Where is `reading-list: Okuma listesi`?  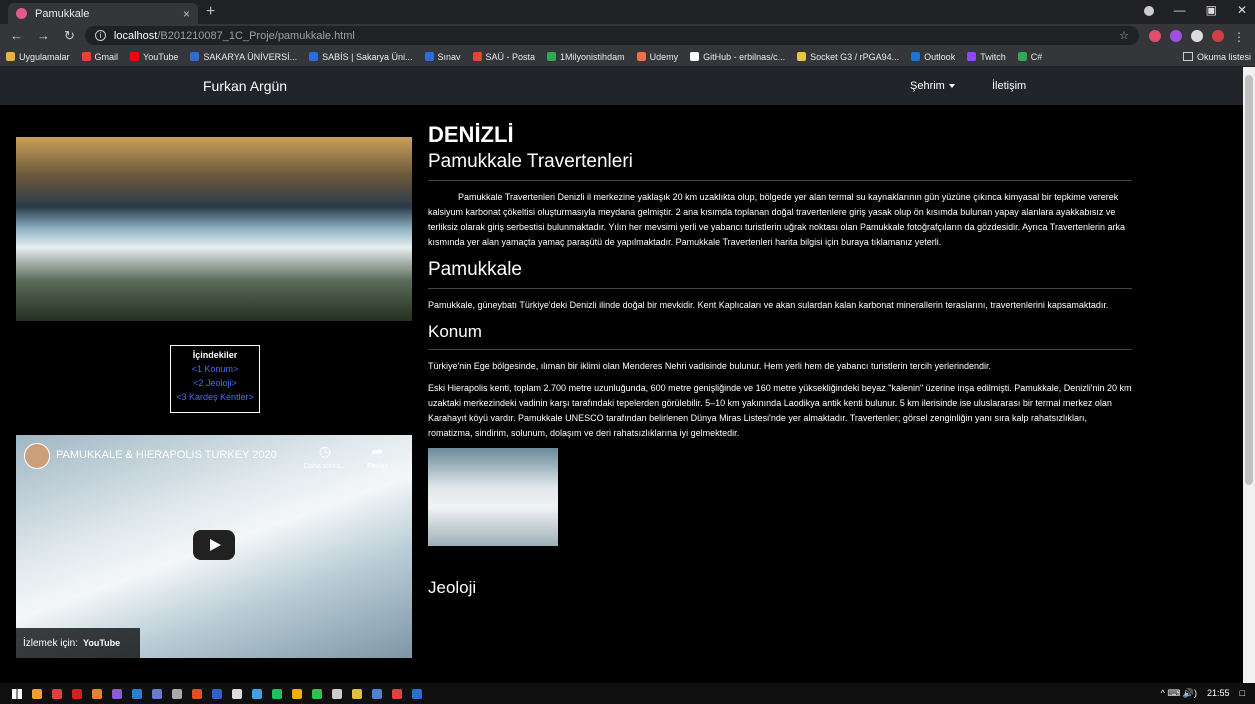
reading-list: Okuma listesi is located at coordinates (1216, 56).